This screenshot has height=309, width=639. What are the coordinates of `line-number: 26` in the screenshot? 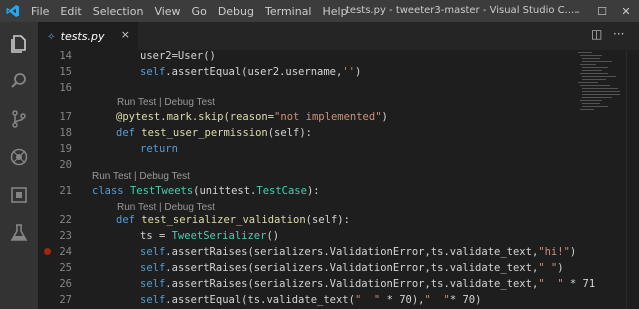 It's located at (65, 284).